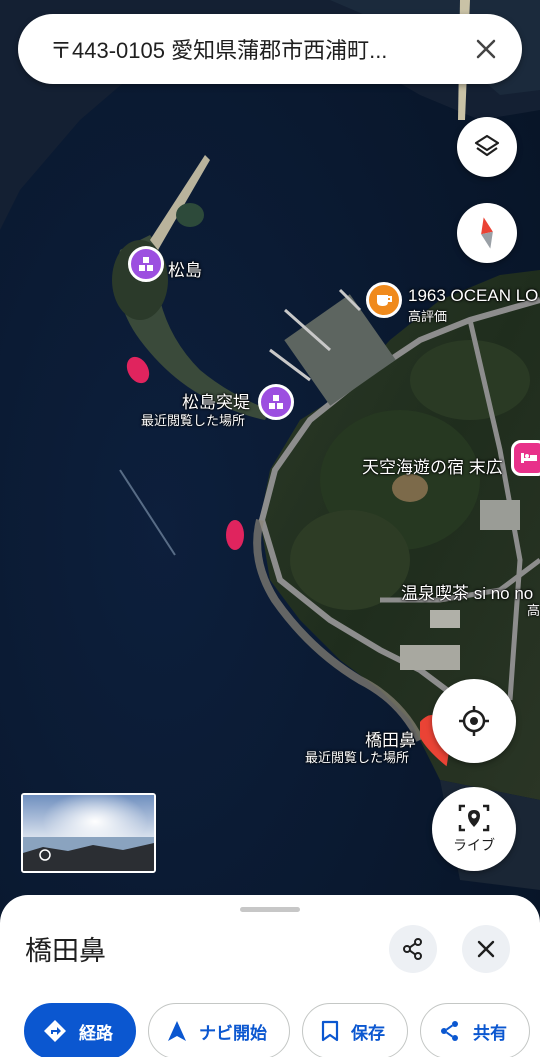 The image size is (540, 1057). What do you see at coordinates (432, 465) in the screenshot?
I see `place-label-tenku-kaiyu: 天空海遊の宿 末広` at bounding box center [432, 465].